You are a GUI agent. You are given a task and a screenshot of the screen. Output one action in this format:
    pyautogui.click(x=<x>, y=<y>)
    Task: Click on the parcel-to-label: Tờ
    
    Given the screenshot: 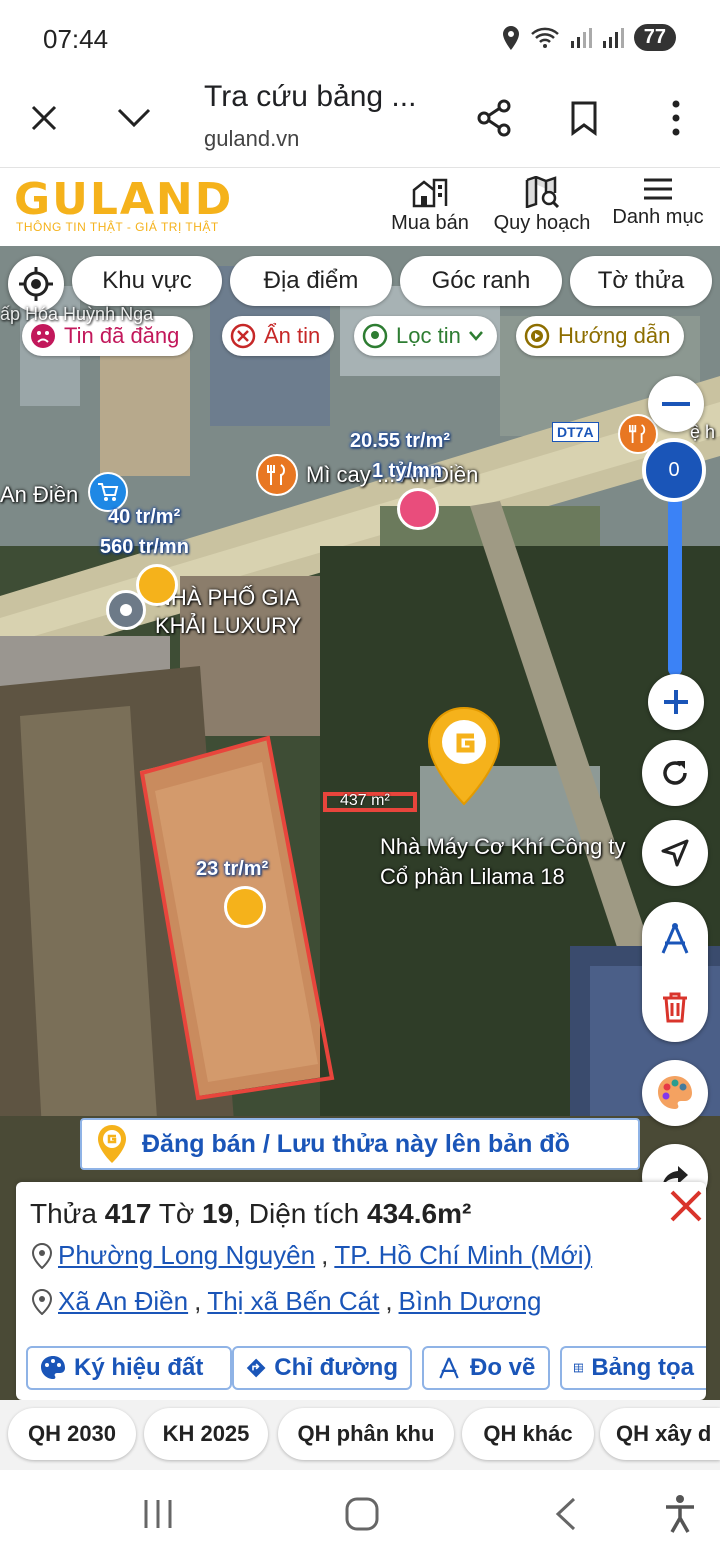 What is the action you would take?
    pyautogui.click(x=176, y=1213)
    